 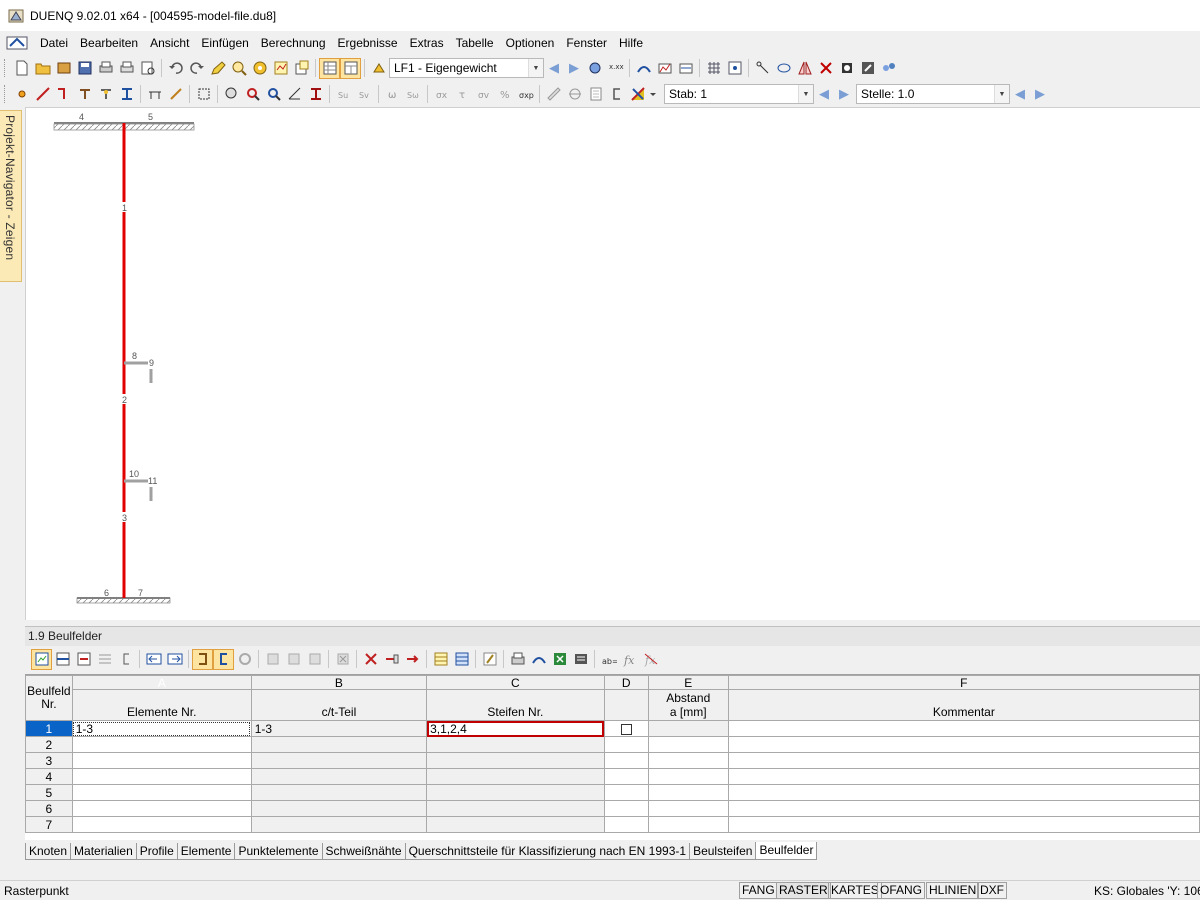 What do you see at coordinates (273, 94) in the screenshot?
I see `search-node-icon` at bounding box center [273, 94].